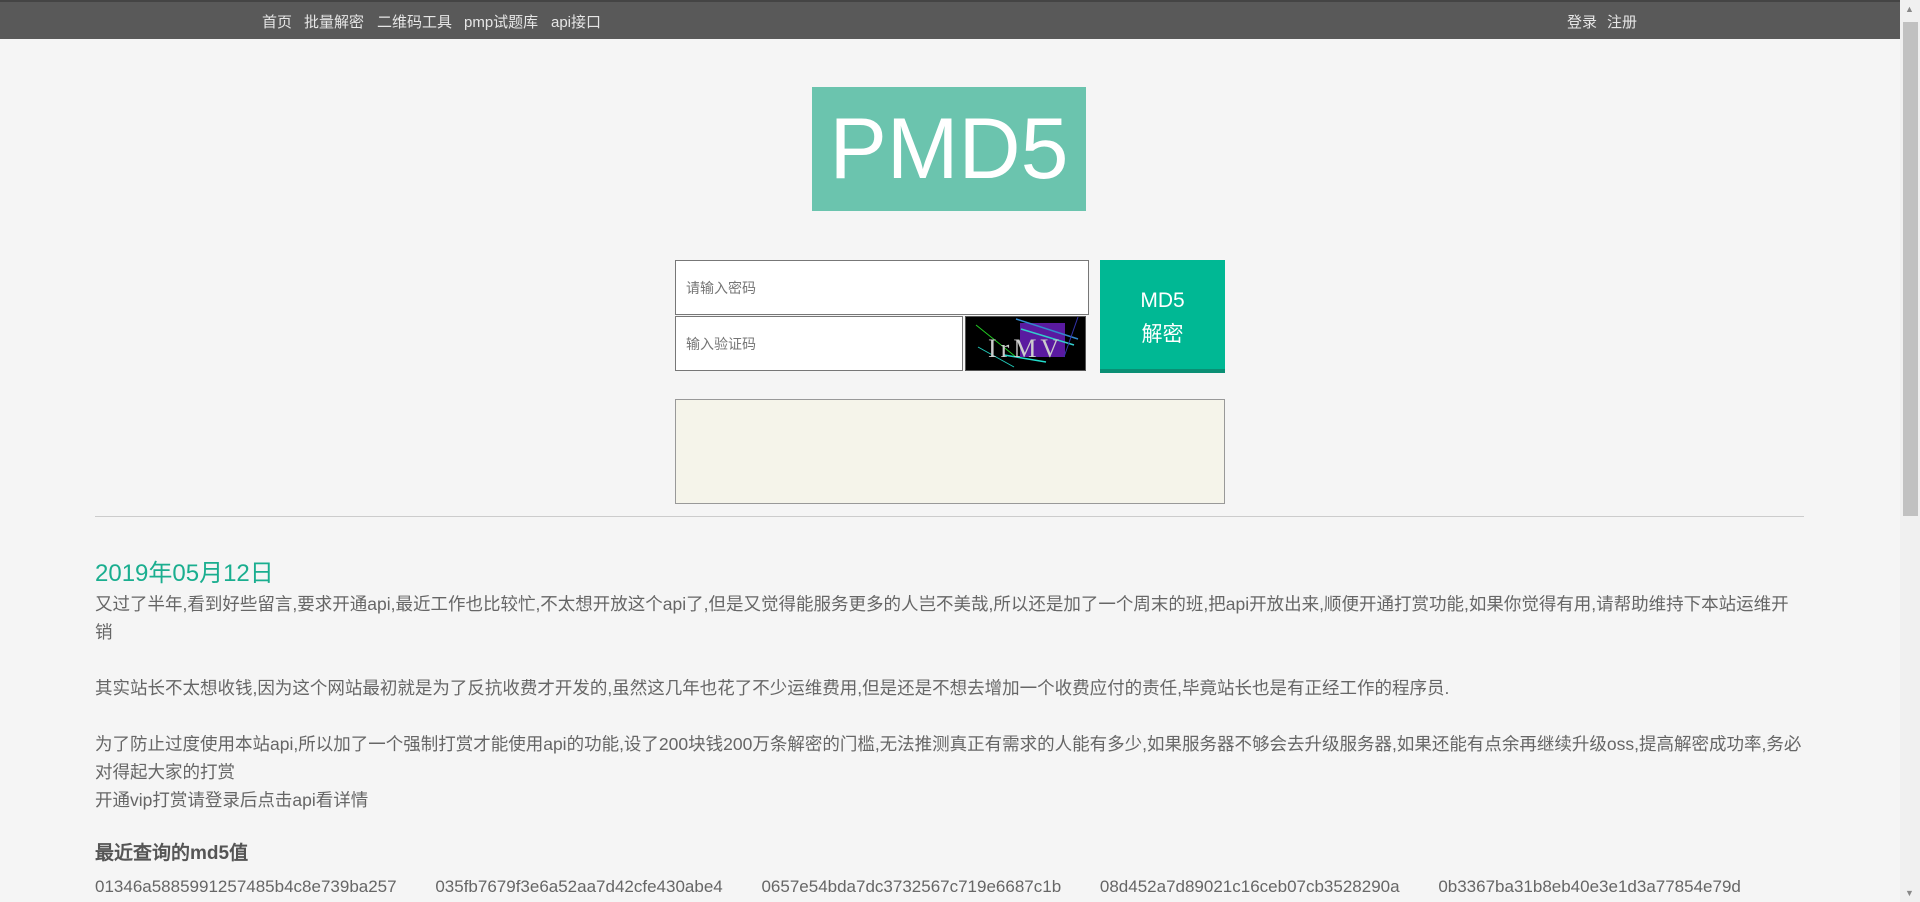 The height and width of the screenshot is (902, 1920). What do you see at coordinates (950, 19) in the screenshot?
I see `top-nav: 首页 批量解密 二维码工具 pmp试题库 api接口 登录 注册` at bounding box center [950, 19].